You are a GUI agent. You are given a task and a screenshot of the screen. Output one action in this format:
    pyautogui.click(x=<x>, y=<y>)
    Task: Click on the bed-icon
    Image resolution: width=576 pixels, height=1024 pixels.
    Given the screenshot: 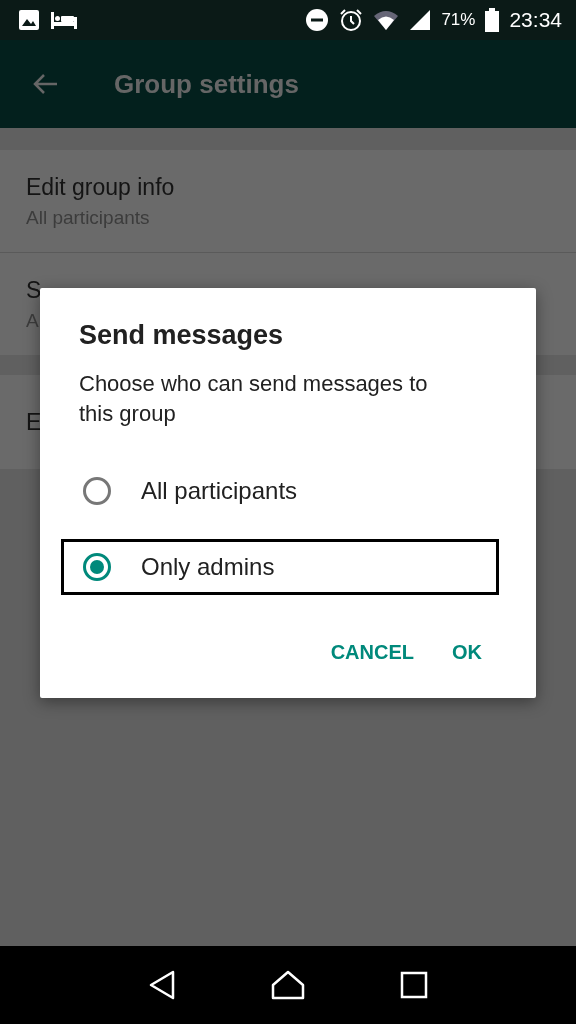 What is the action you would take?
    pyautogui.click(x=64, y=20)
    